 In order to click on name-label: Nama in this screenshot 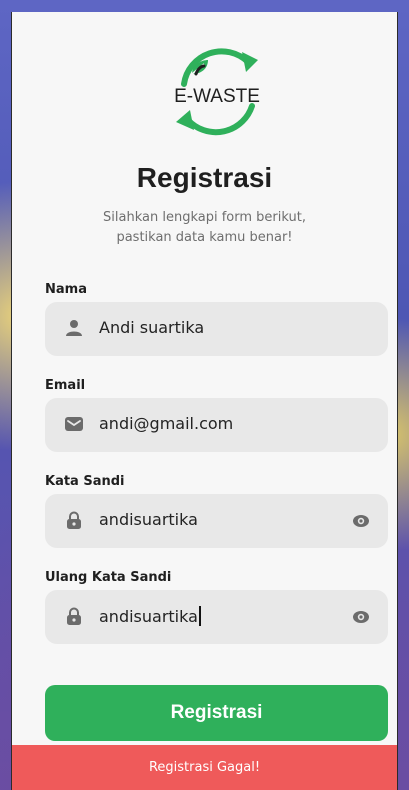, I will do `click(66, 289)`.